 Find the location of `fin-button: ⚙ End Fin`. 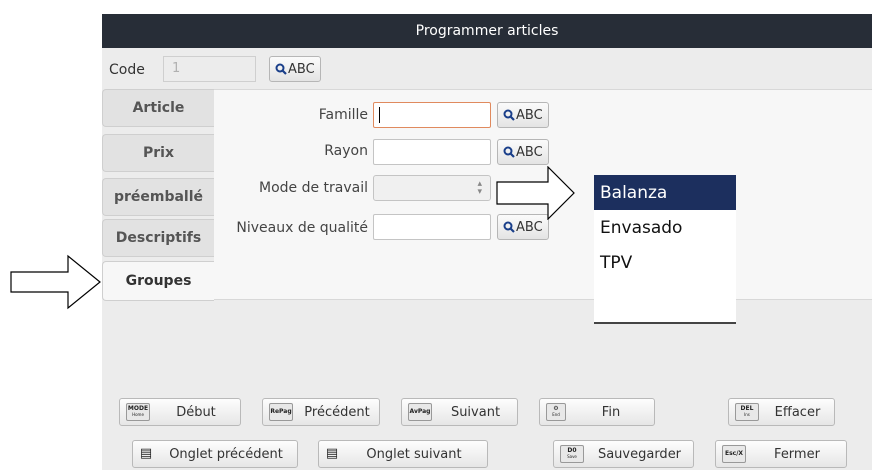

fin-button: ⚙ End Fin is located at coordinates (597, 412).